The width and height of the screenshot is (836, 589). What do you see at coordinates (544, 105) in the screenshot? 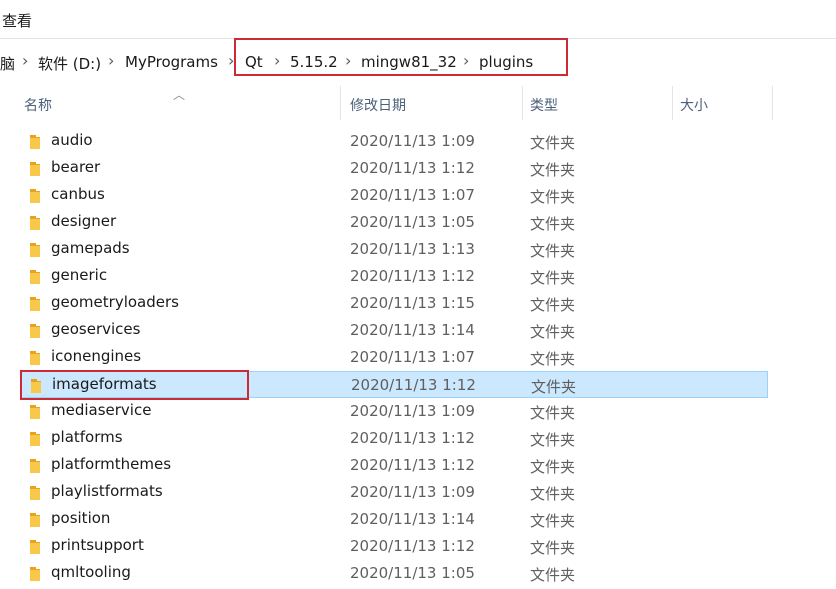
I see `column-header-type: 类型` at bounding box center [544, 105].